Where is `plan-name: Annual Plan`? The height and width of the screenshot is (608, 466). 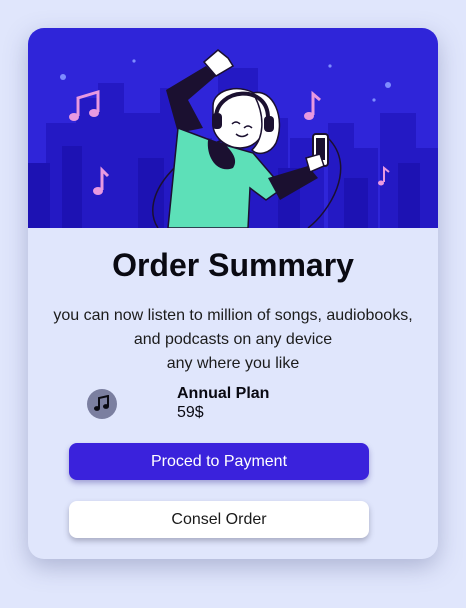 plan-name: Annual Plan is located at coordinates (223, 393).